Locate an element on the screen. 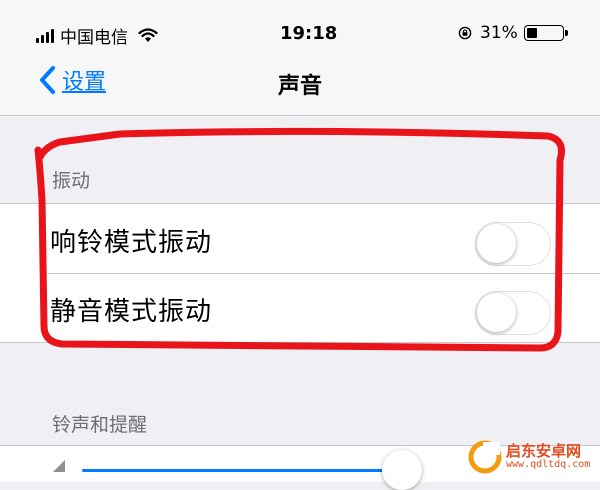  section-header-ringtones: 铃声和提醒 is located at coordinates (100, 425).